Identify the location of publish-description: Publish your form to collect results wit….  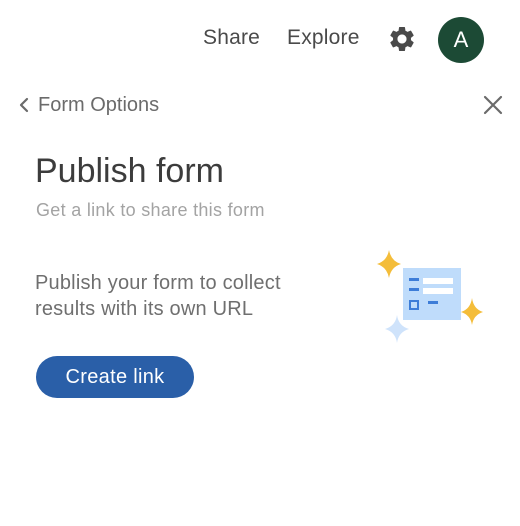
(158, 296).